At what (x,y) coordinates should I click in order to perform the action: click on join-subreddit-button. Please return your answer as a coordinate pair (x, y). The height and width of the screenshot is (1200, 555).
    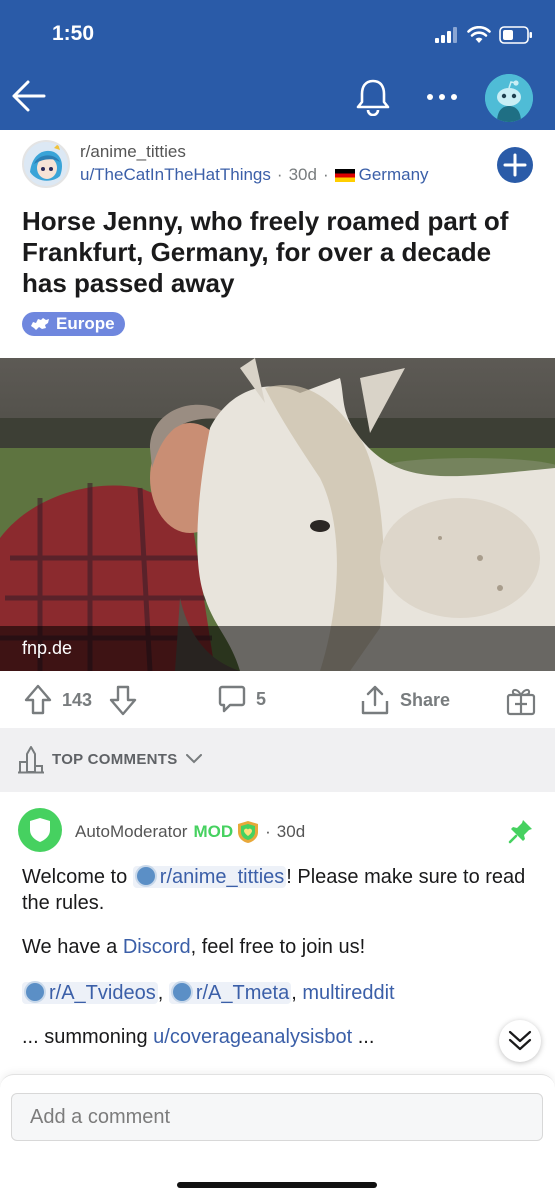
    Looking at the image, I should click on (515, 165).